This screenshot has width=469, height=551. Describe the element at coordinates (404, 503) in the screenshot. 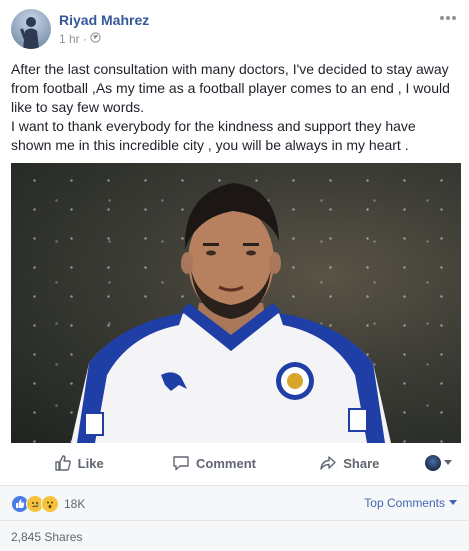

I see `top-comments-label: Top Comments` at that location.